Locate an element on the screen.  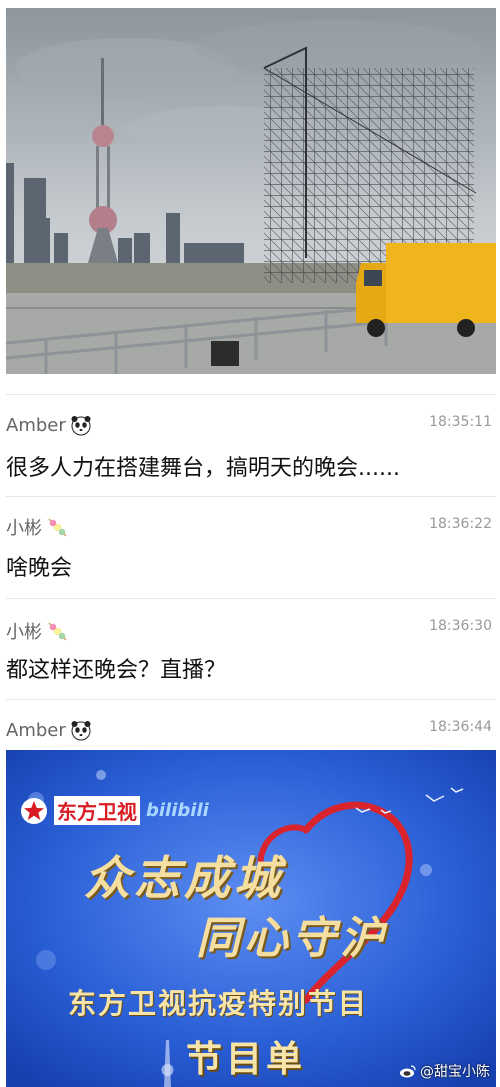
message-time: 18:36:22 is located at coordinates (460, 524).